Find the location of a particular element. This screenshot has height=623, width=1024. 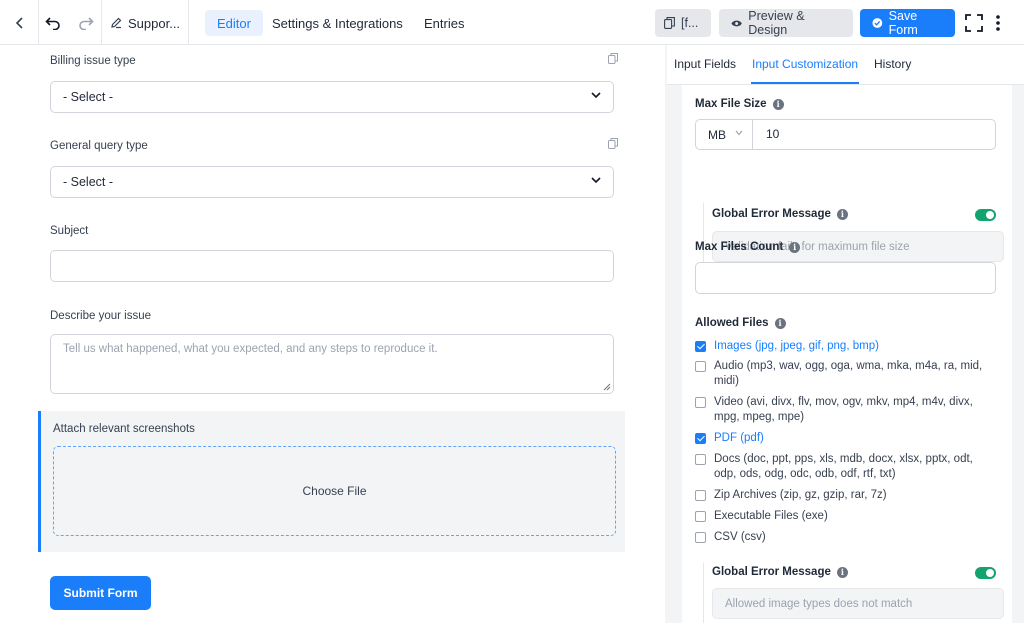

describe-issue-label: Describe your issue is located at coordinates (100, 316).